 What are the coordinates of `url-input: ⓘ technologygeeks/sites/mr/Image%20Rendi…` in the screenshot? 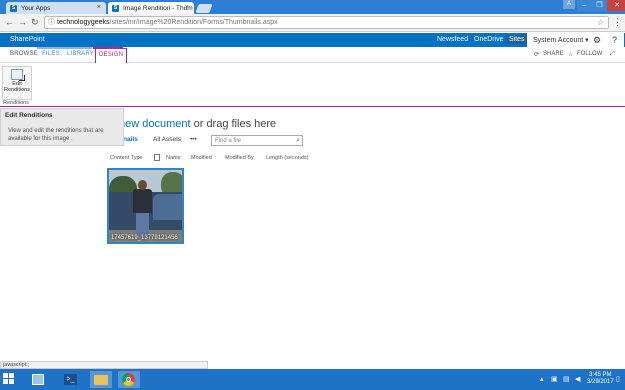 It's located at (326, 22).